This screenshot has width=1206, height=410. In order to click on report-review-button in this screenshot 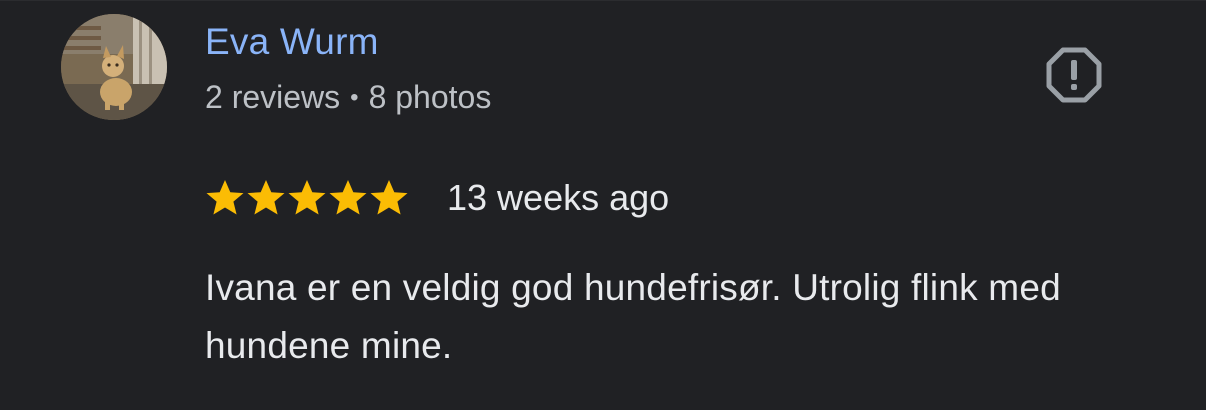, I will do `click(1074, 75)`.